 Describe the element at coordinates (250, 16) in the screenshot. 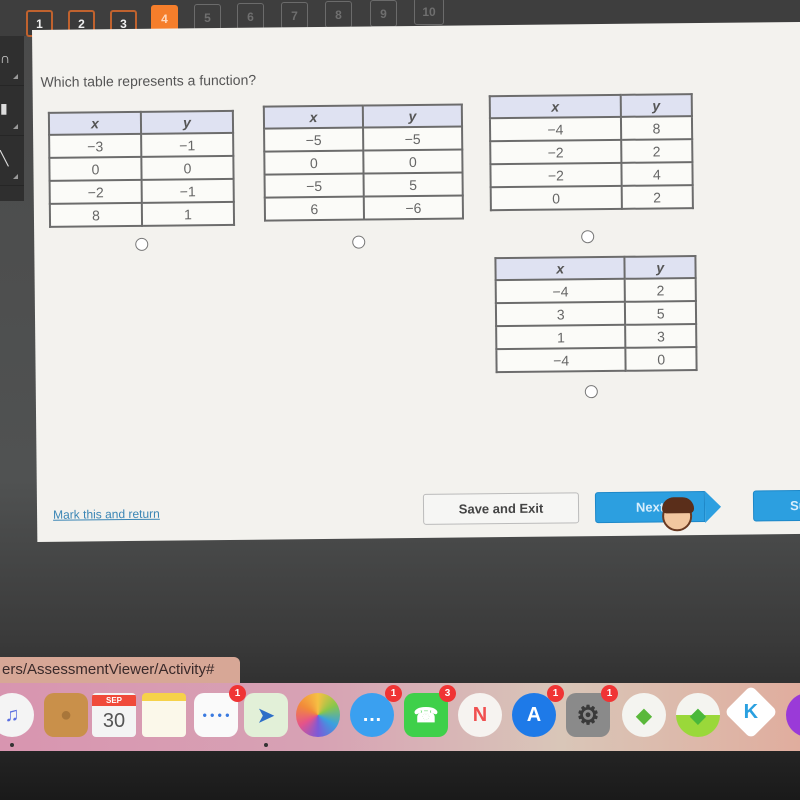

I see `question-nav-6: 6` at that location.